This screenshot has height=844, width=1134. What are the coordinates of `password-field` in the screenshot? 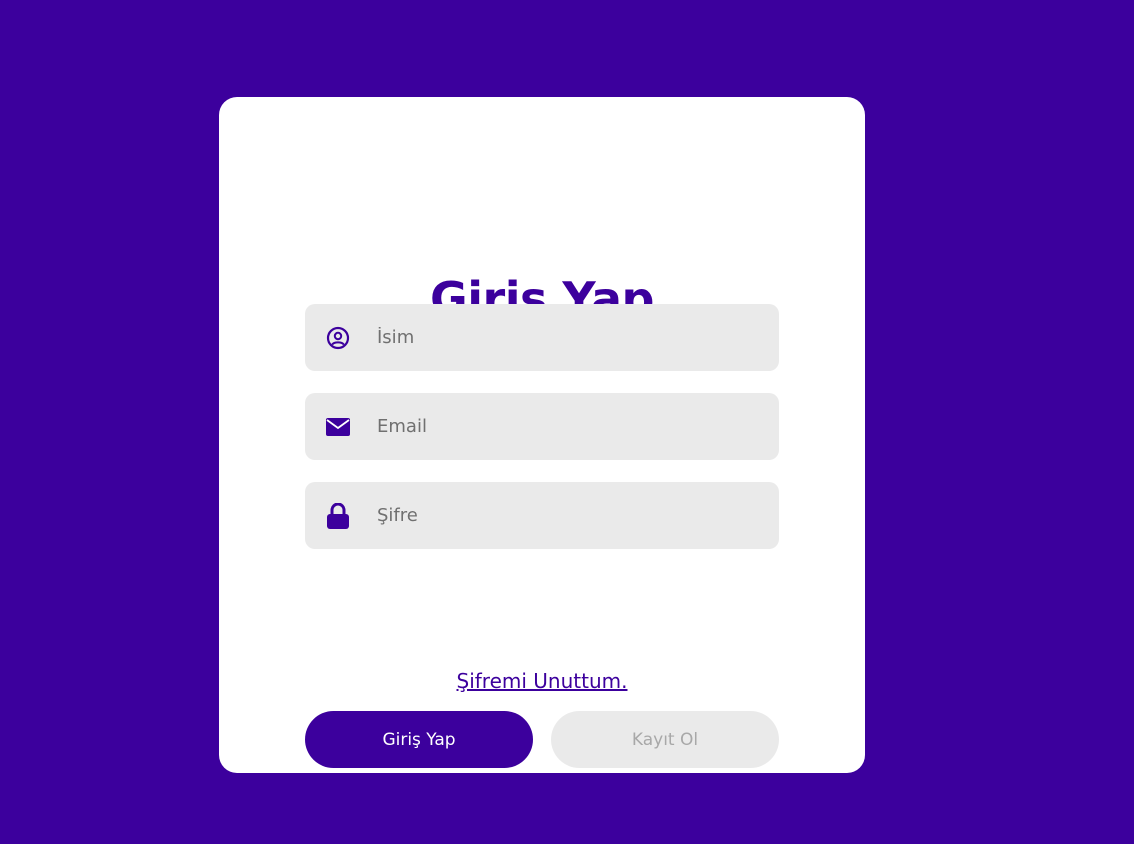 It's located at (542, 515).